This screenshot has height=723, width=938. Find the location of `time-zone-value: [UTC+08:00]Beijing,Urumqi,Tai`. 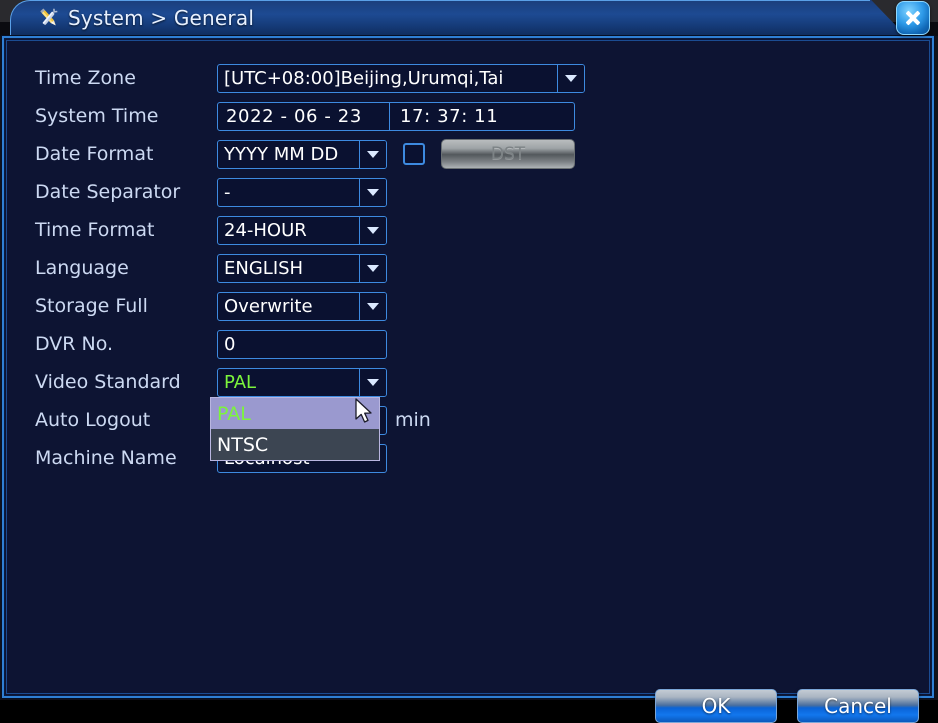

time-zone-value: [UTC+08:00]Beijing,Urumqi,Tai is located at coordinates (364, 78).